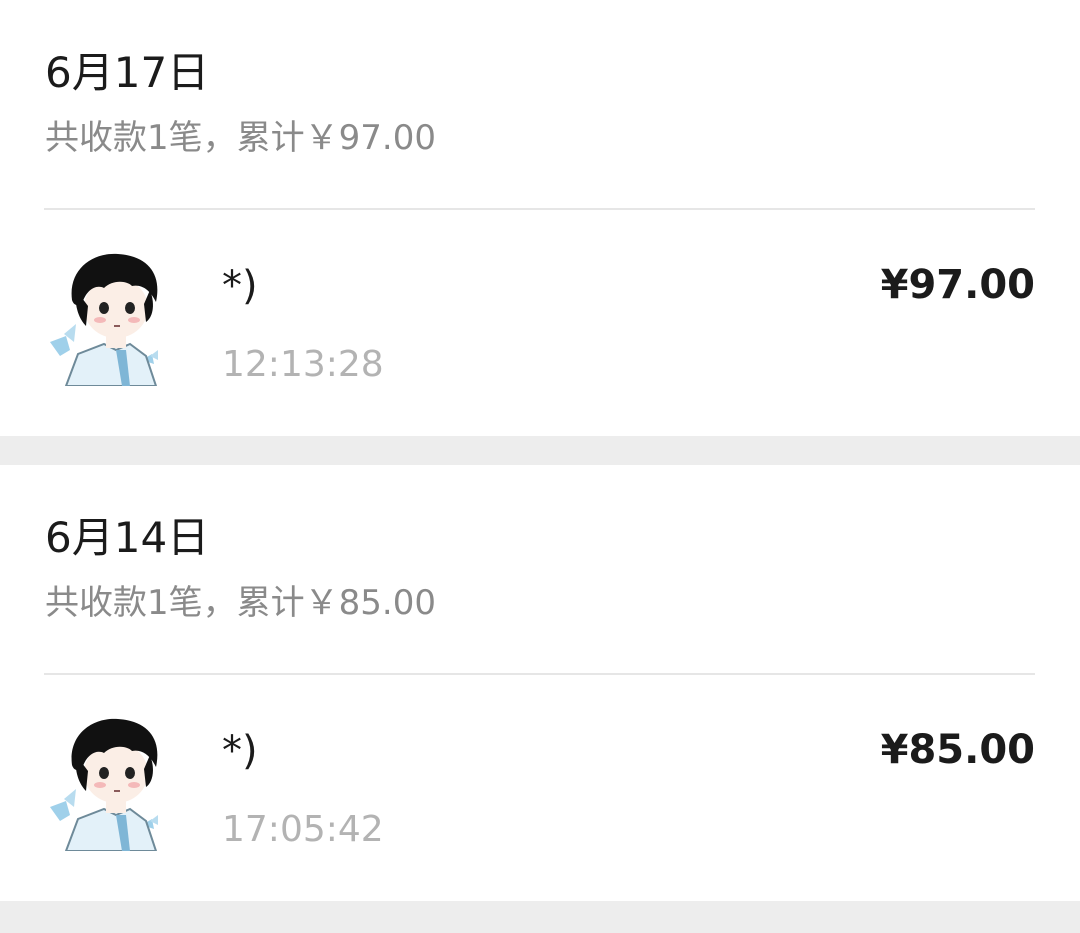 This screenshot has height=933, width=1080. What do you see at coordinates (957, 285) in the screenshot?
I see `transaction-amount: ¥97.00` at bounding box center [957, 285].